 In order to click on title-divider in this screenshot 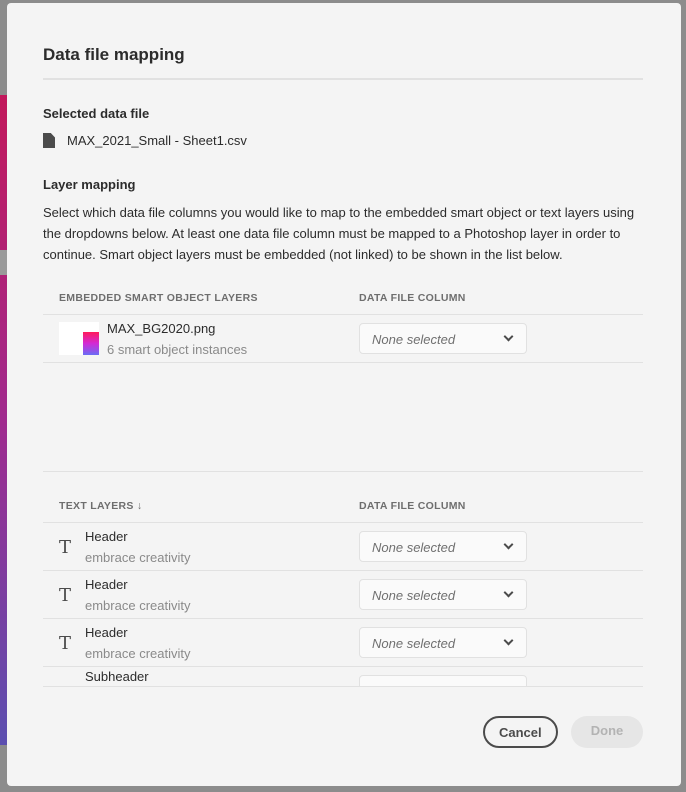, I will do `click(343, 79)`.